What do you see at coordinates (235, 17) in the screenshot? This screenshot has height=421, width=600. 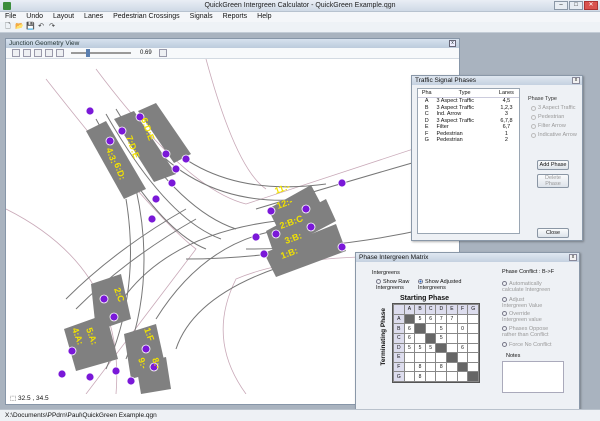 I see `menu-reports: Reports` at bounding box center [235, 17].